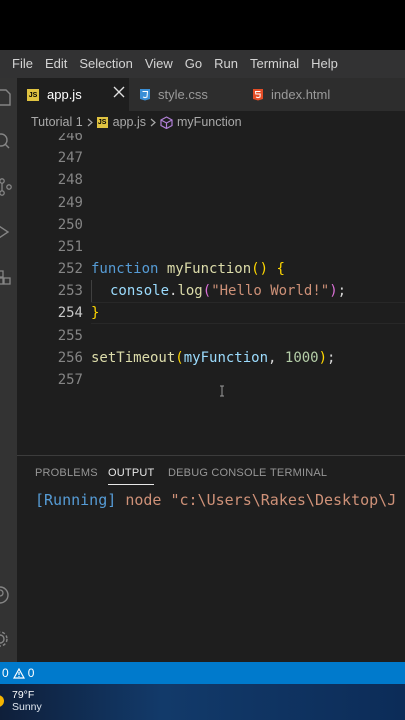  I want to click on tab-problems: PROBLEMS, so click(66, 473).